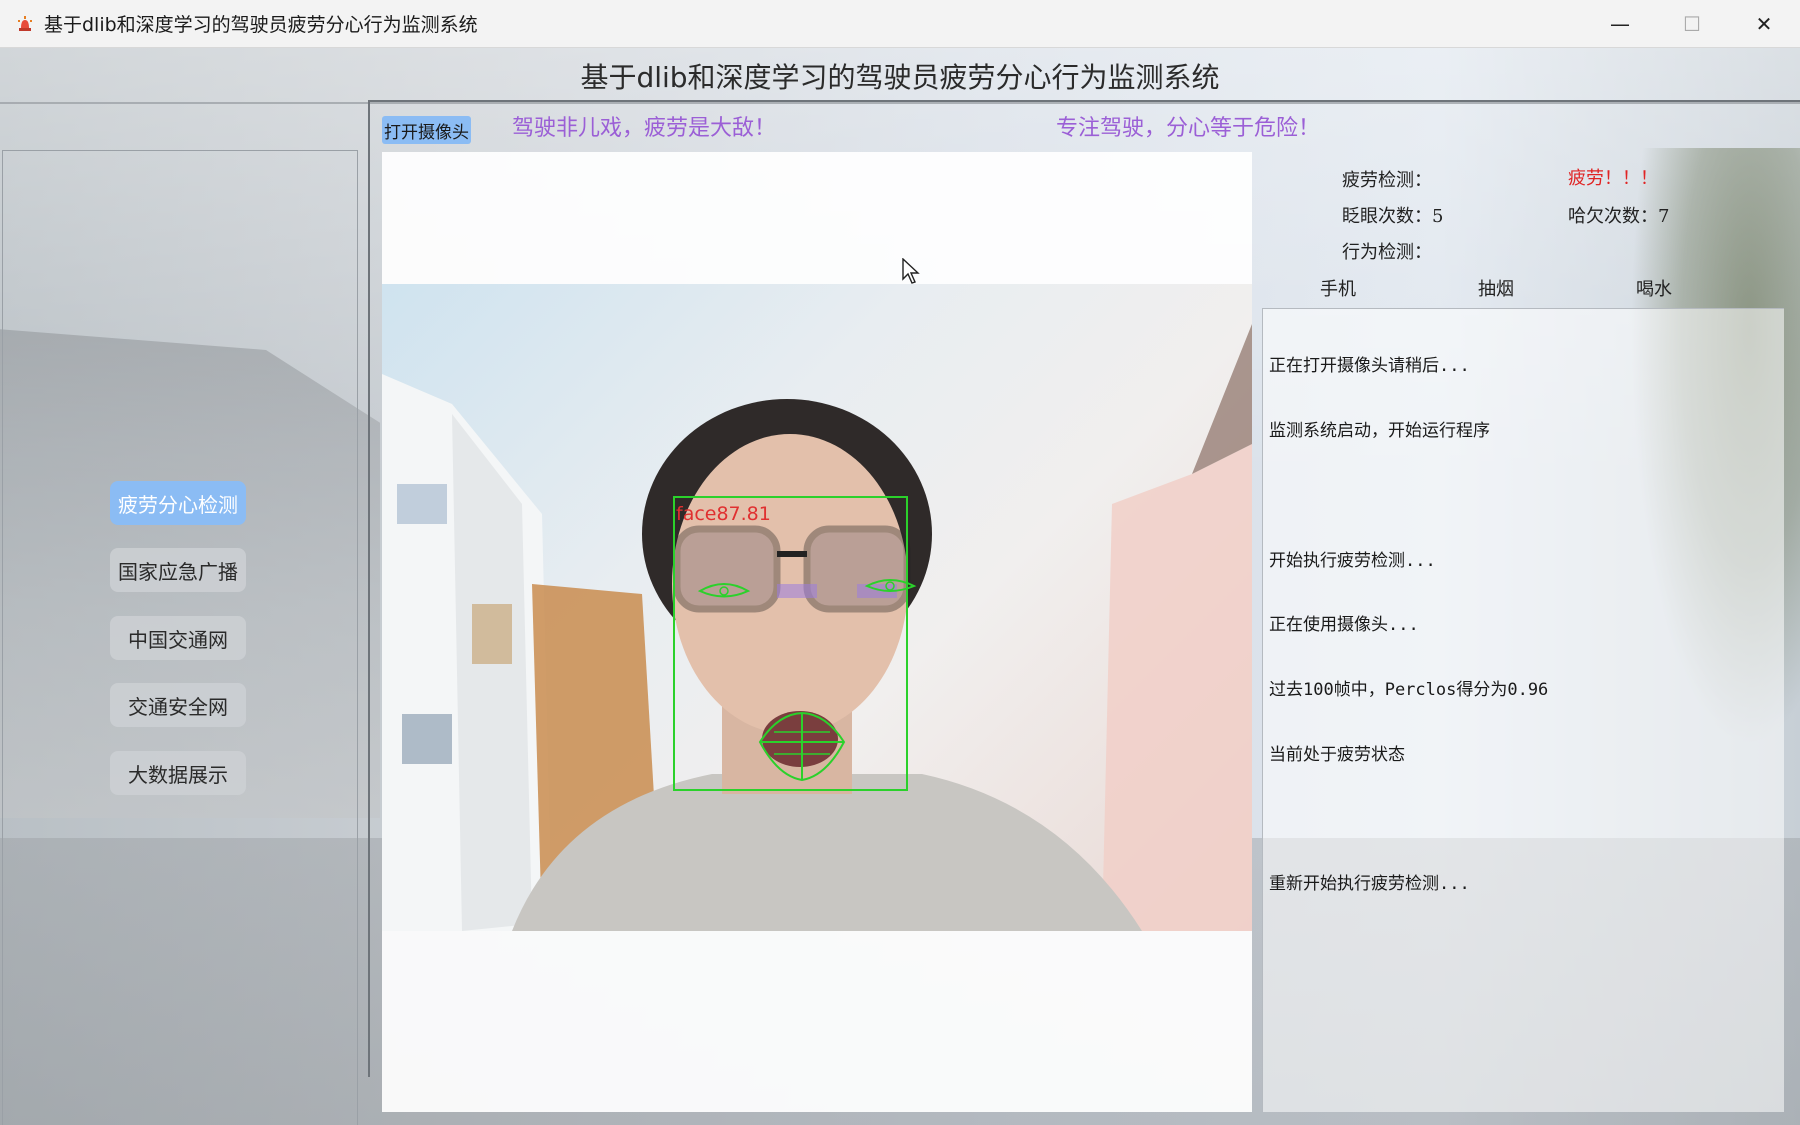 The width and height of the screenshot is (1800, 1125). What do you see at coordinates (1654, 289) in the screenshot?
I see `behavior-drinking-label: 喝水` at bounding box center [1654, 289].